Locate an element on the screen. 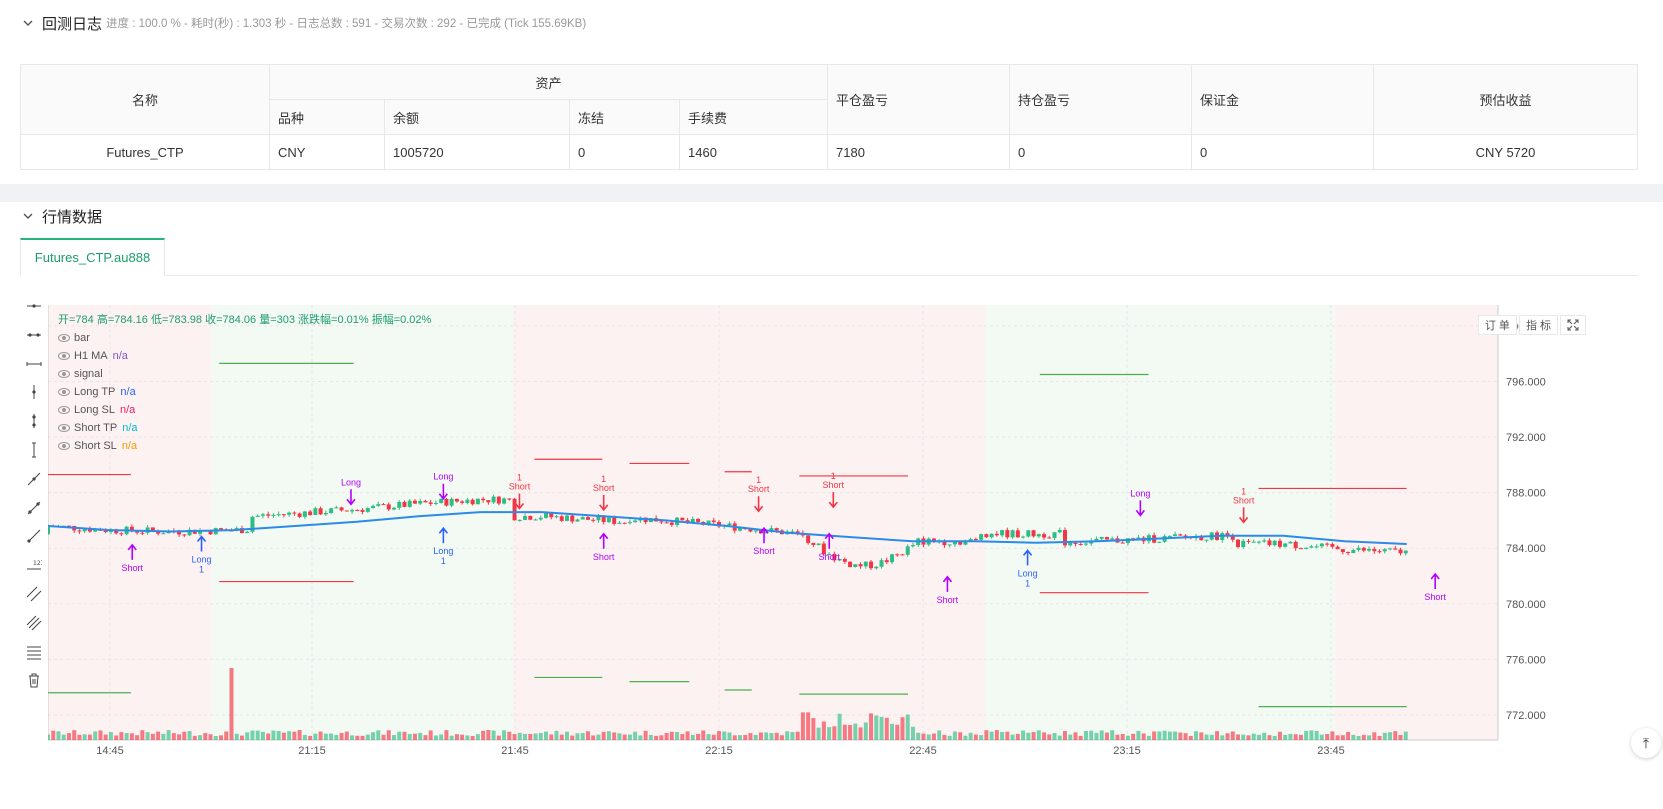 The width and height of the screenshot is (1663, 809). legend-item: Long SL n/a is located at coordinates (244, 410).